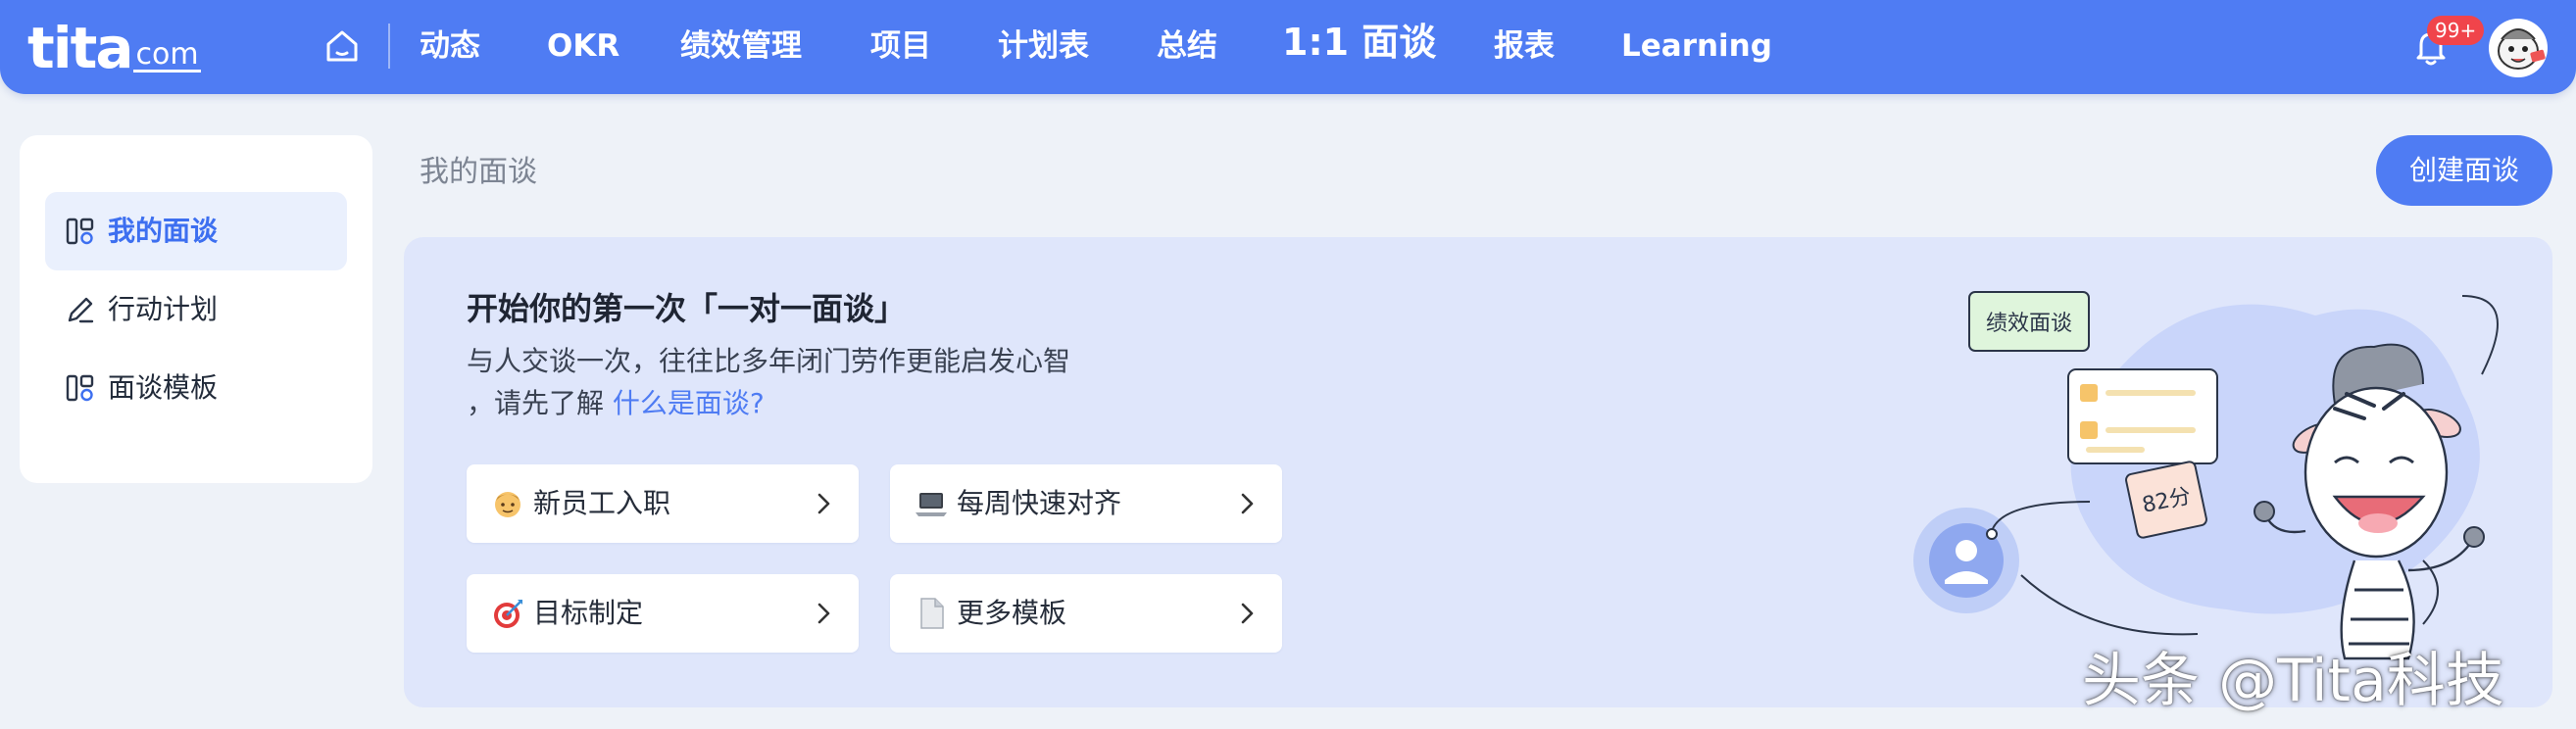 This screenshot has height=729, width=2576. What do you see at coordinates (1039, 503) in the screenshot?
I see `template-card-label: 每周快速对齐` at bounding box center [1039, 503].